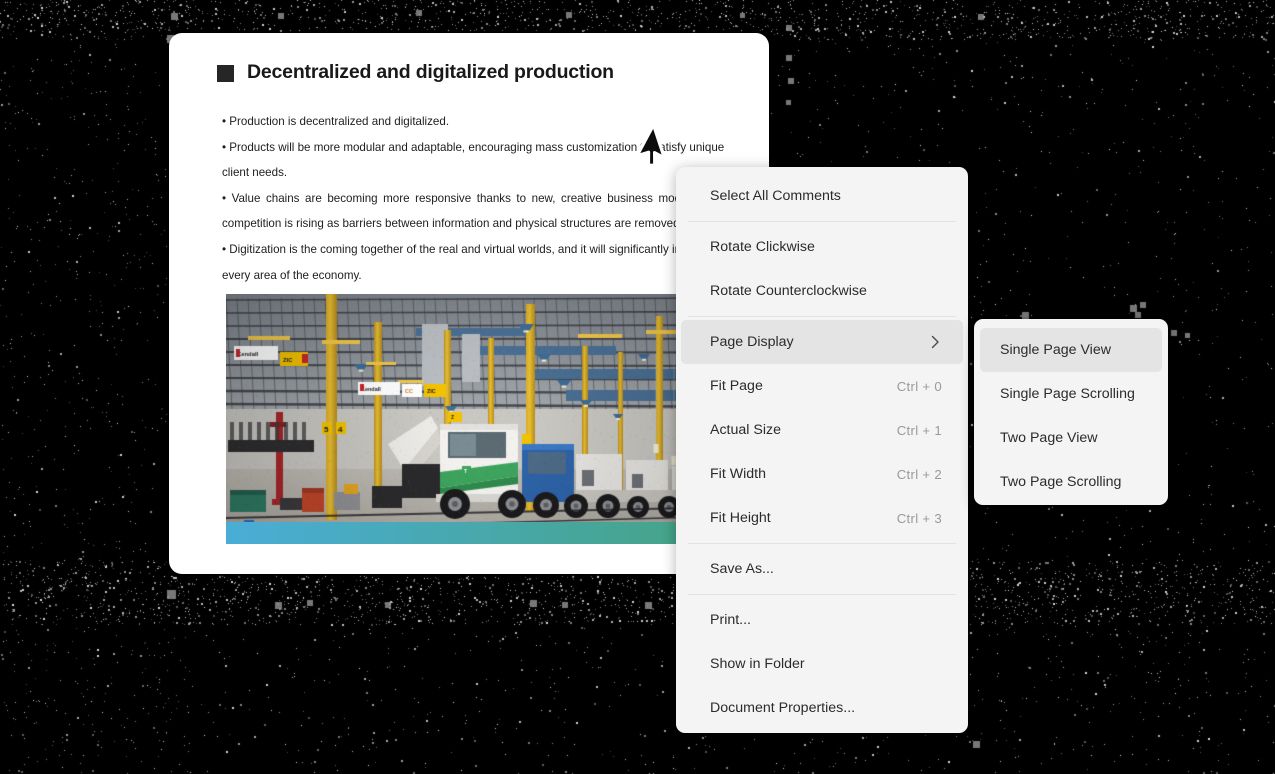 This screenshot has width=1275, height=774. I want to click on submenu-item-two-page-scrolling: Two Page Scrolling, so click(1071, 482).